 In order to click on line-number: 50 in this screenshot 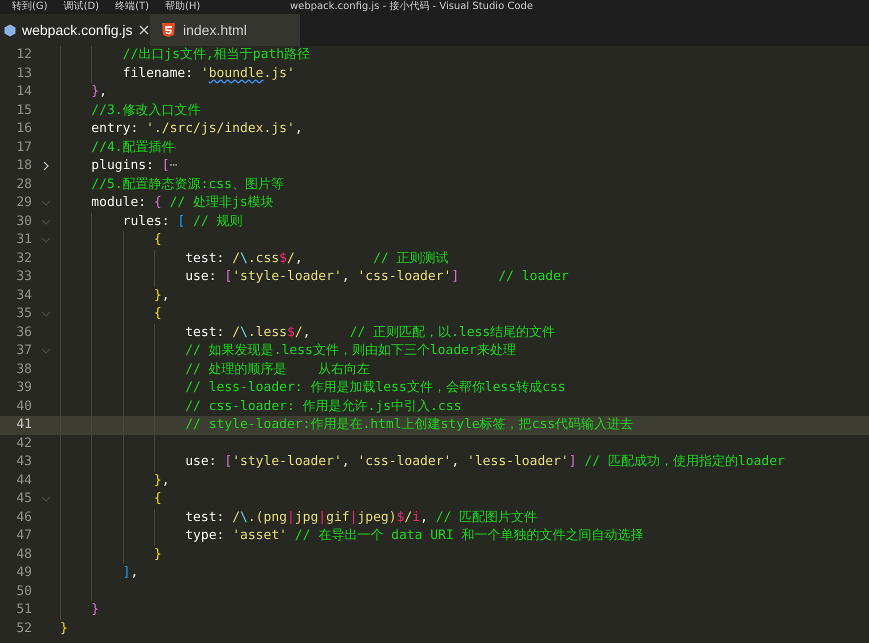, I will do `click(23, 591)`.